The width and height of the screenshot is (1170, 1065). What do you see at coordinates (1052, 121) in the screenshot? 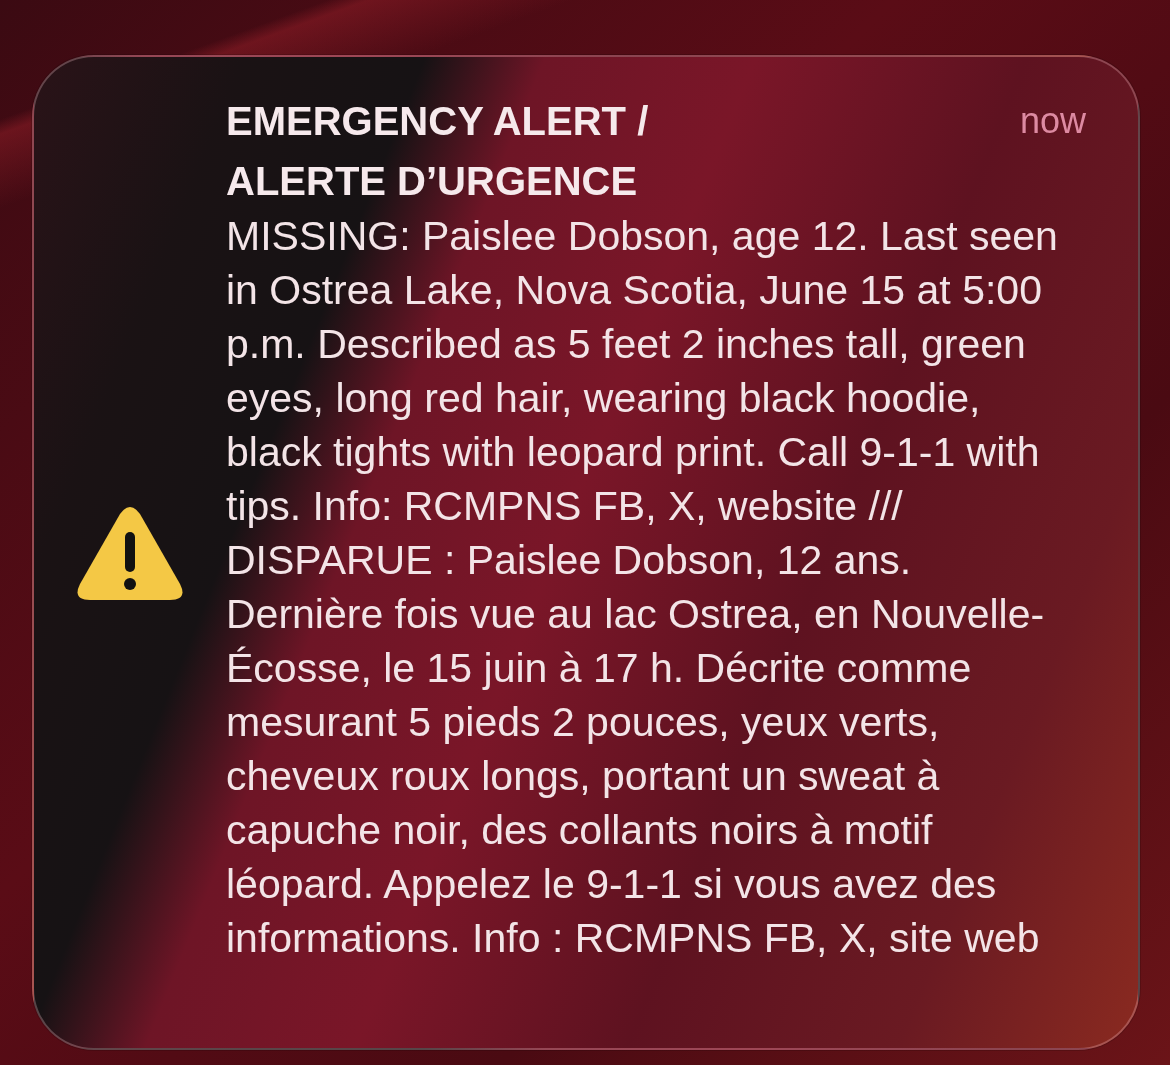
I see `timestamp: now` at bounding box center [1052, 121].